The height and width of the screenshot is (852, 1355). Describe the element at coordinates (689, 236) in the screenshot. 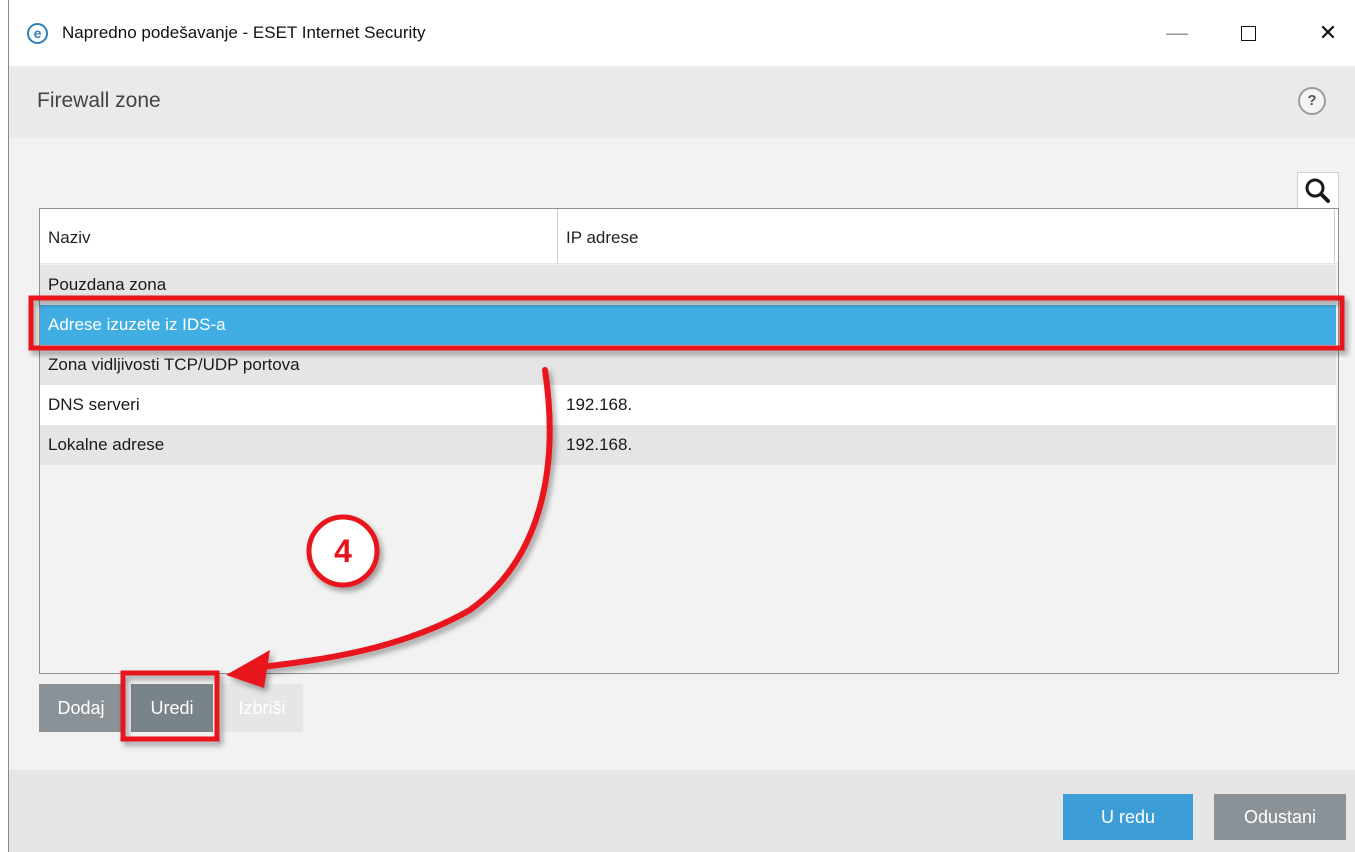

I see `table-header: Naziv IP adrese` at that location.